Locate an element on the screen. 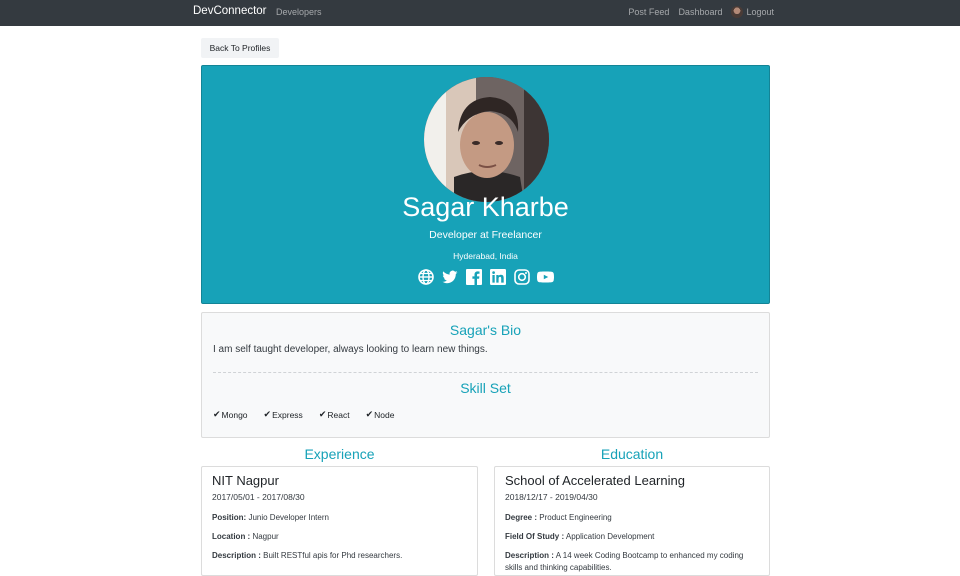 The height and width of the screenshot is (576, 960). education-field: Field Of Study : Application Development is located at coordinates (630, 537).